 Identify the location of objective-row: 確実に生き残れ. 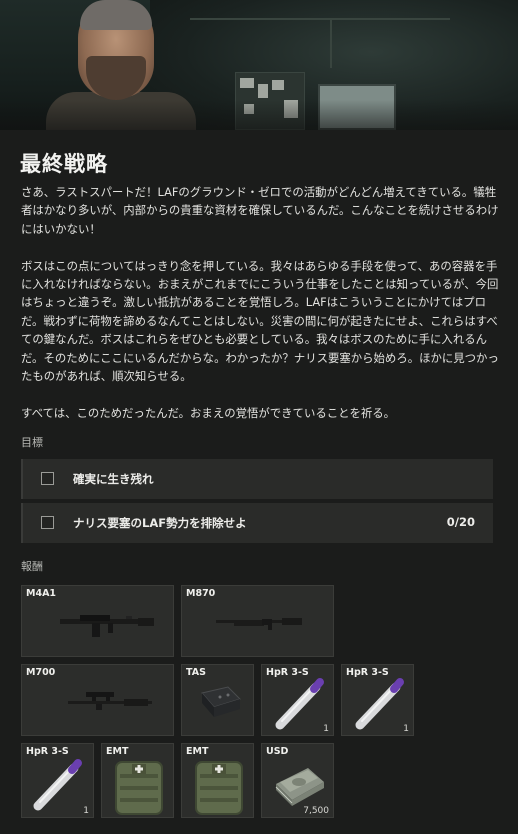
(257, 479).